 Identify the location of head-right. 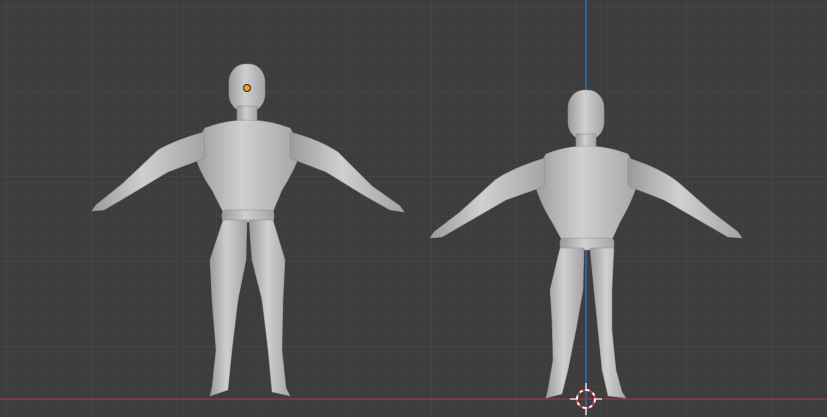
(586, 115).